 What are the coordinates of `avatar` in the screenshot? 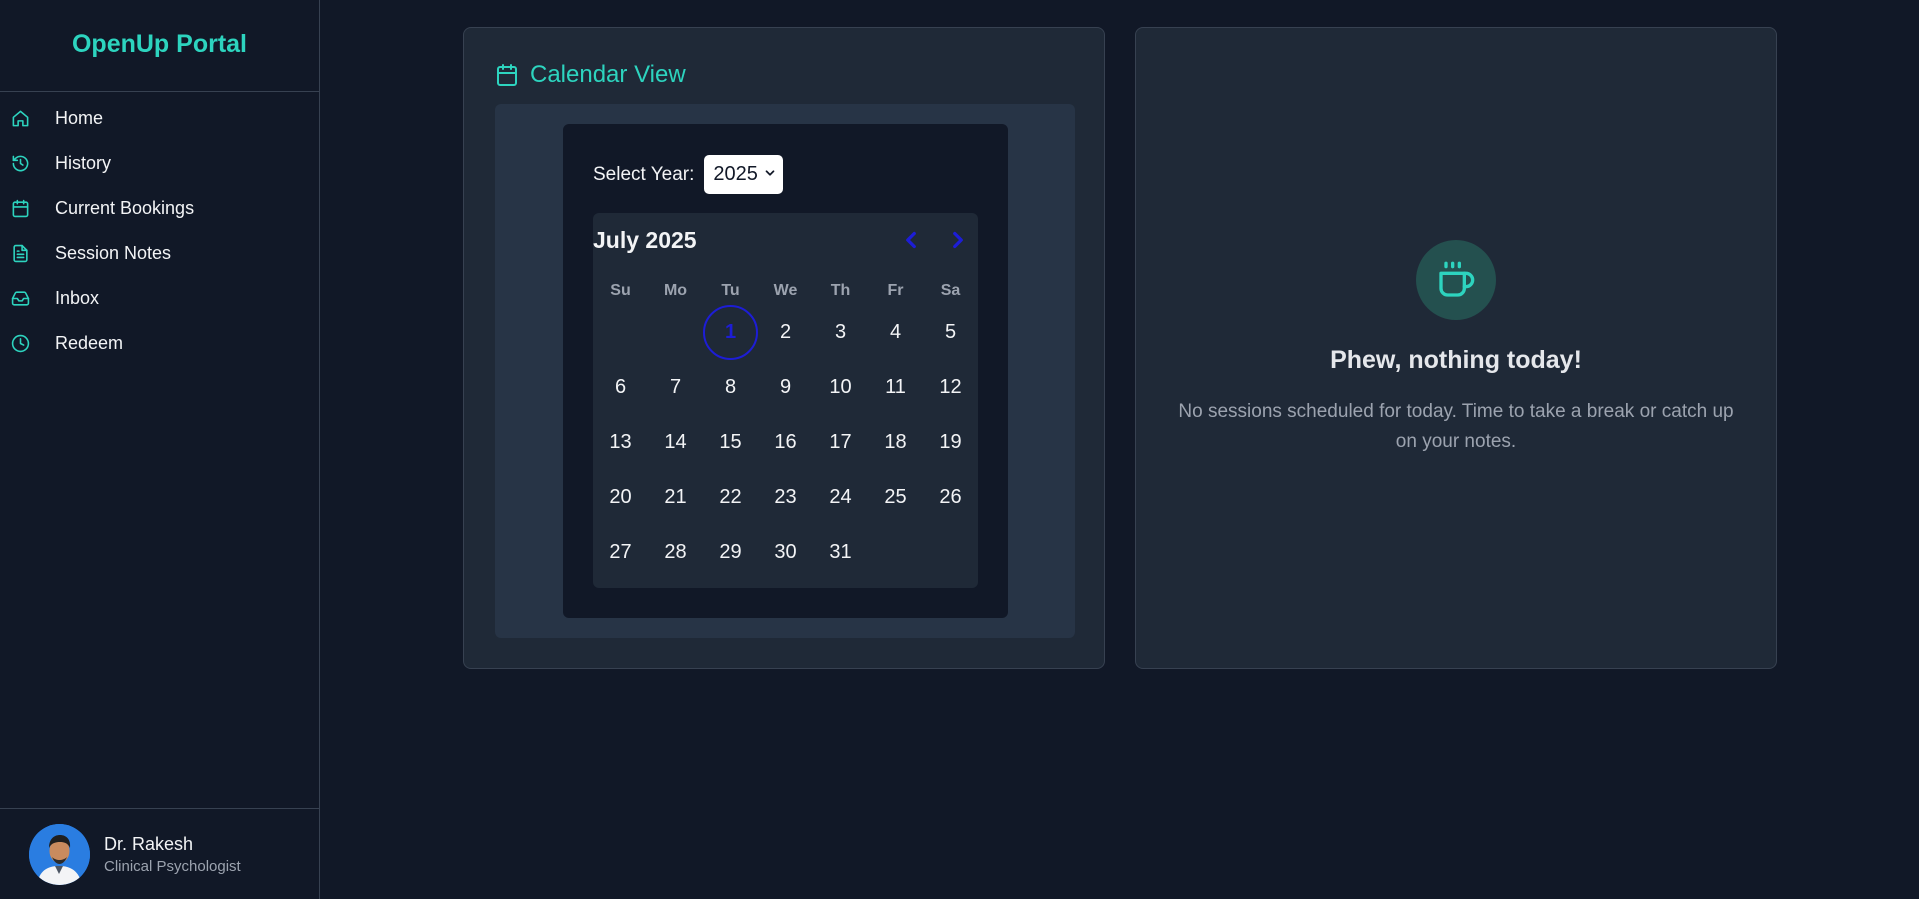 It's located at (59, 854).